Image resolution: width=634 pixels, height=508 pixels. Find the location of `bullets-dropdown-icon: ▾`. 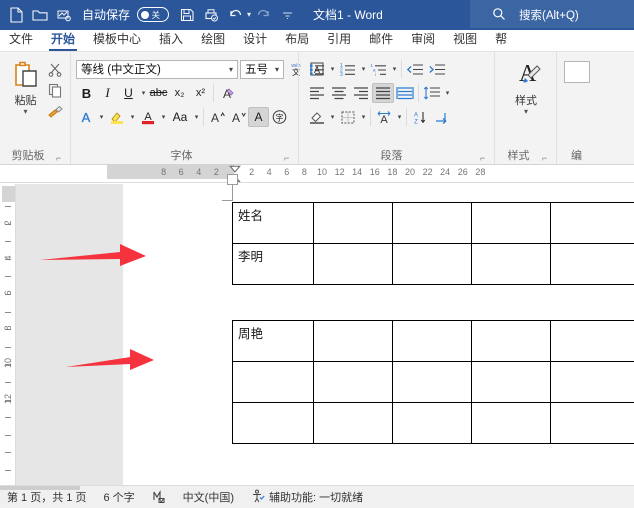

bullets-dropdown-icon: ▾ is located at coordinates (332, 69).